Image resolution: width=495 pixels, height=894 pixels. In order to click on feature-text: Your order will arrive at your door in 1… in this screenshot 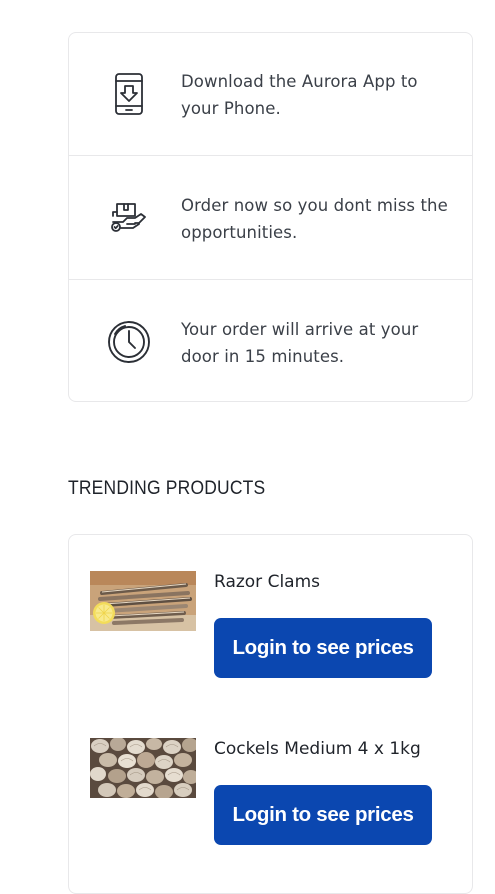, I will do `click(300, 343)`.